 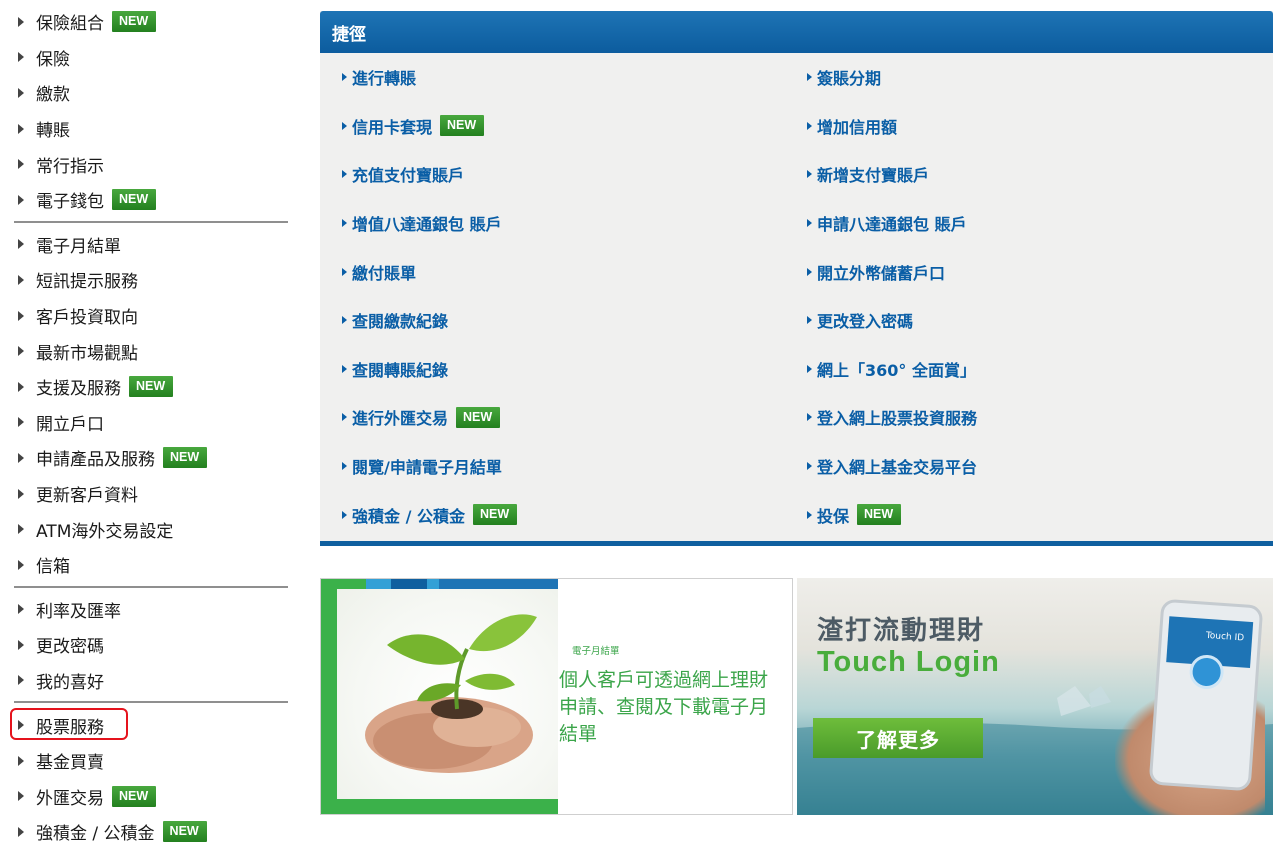 I want to click on shortcut-link: 進行轉賬, so click(x=563, y=77).